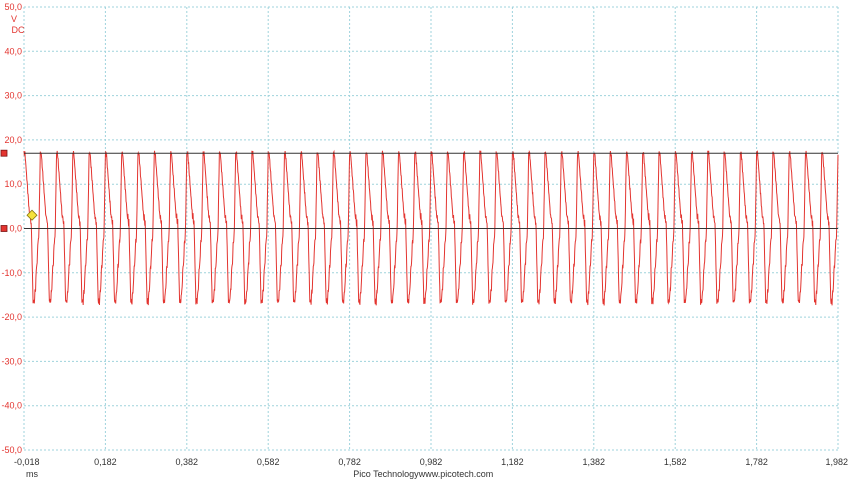  Describe the element at coordinates (13, 51) in the screenshot. I see `y-tick-label: 40,0` at that location.